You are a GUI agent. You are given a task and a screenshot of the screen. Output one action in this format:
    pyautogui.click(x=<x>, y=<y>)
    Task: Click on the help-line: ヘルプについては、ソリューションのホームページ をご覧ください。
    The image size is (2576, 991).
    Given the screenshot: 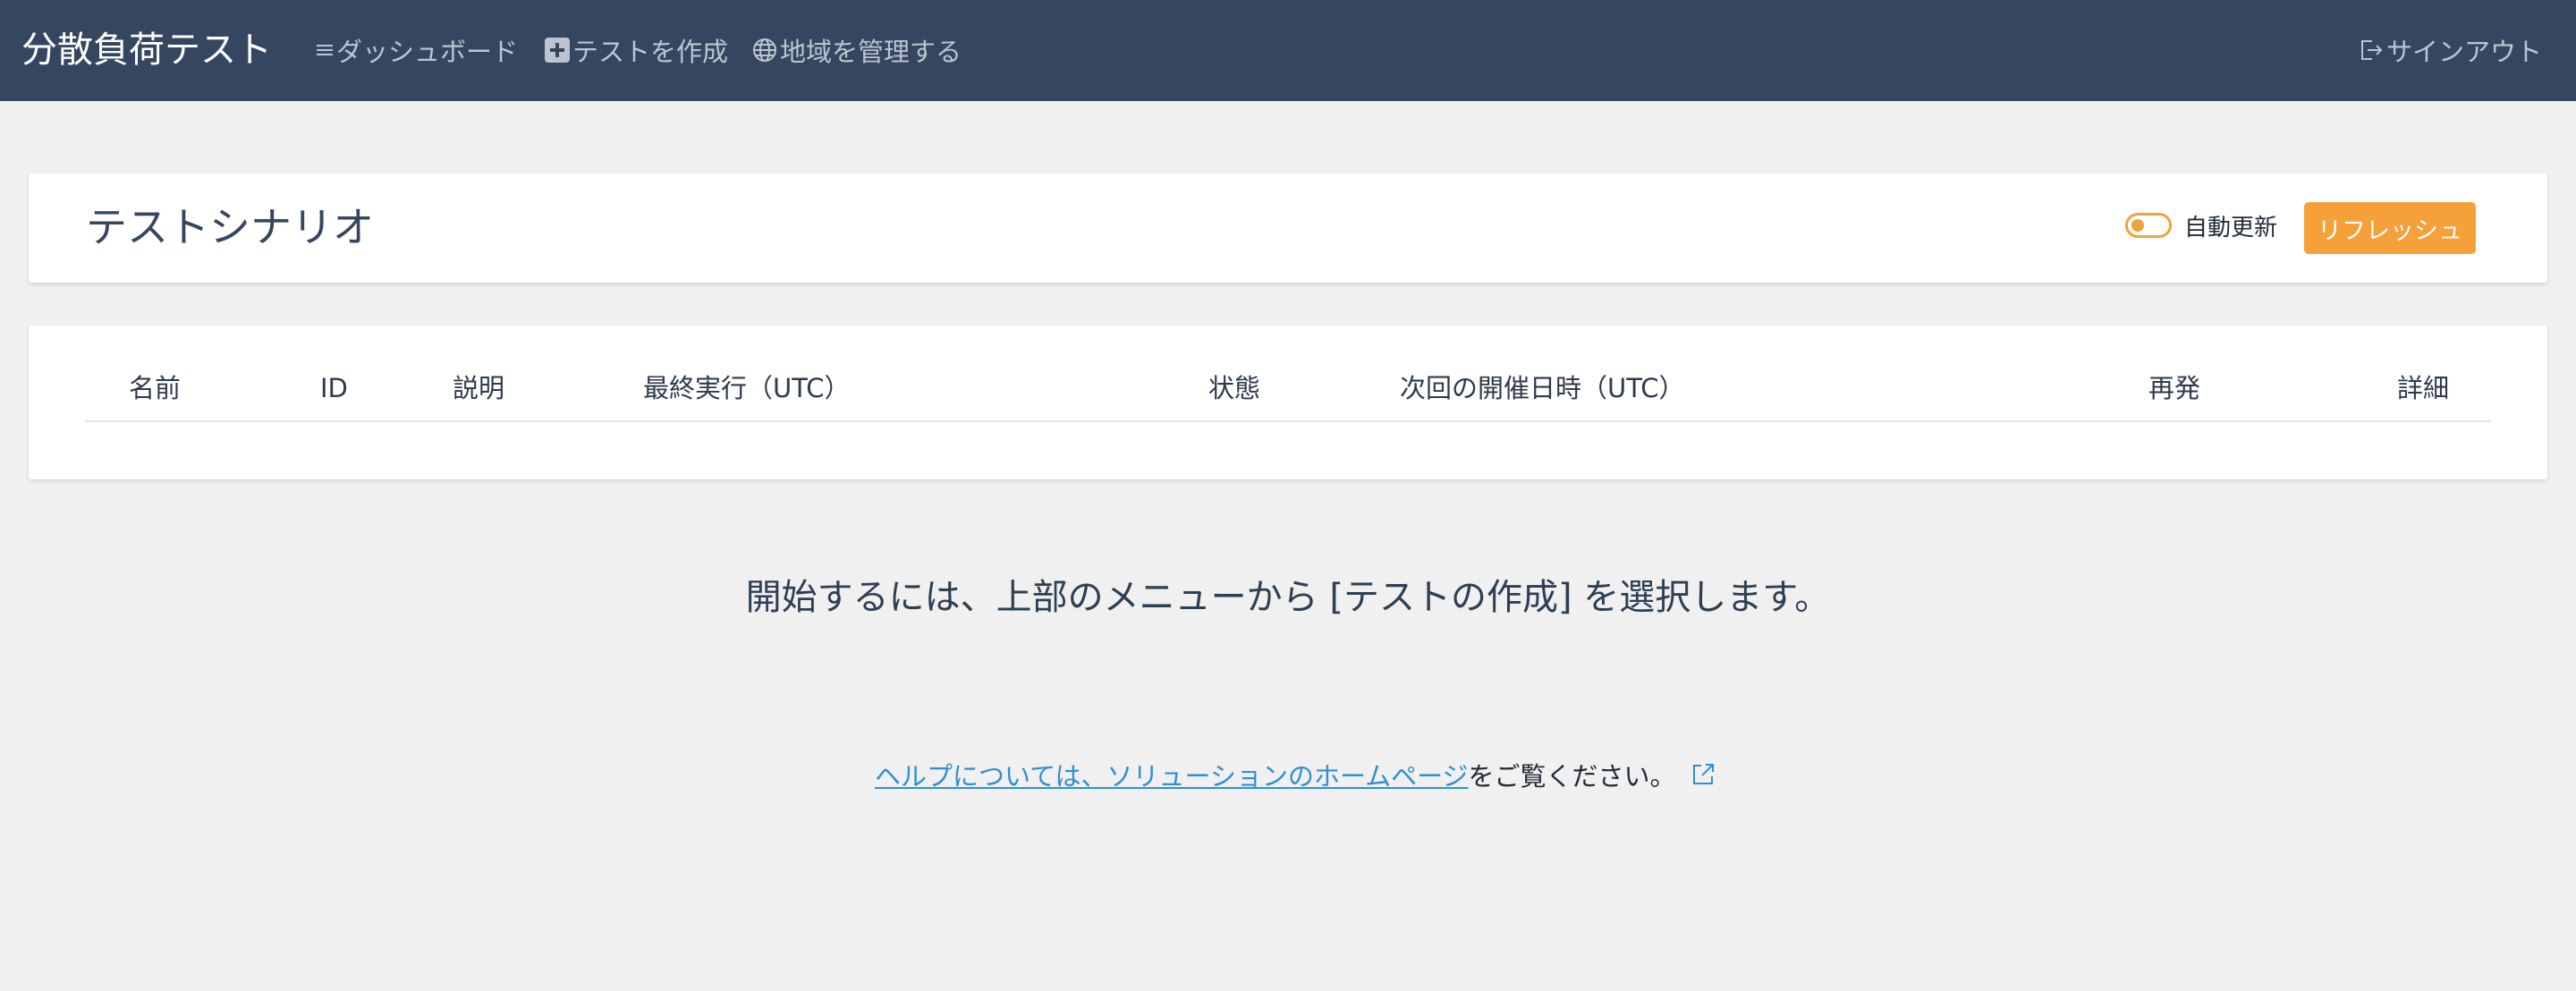 What is the action you would take?
    pyautogui.click(x=1296, y=774)
    